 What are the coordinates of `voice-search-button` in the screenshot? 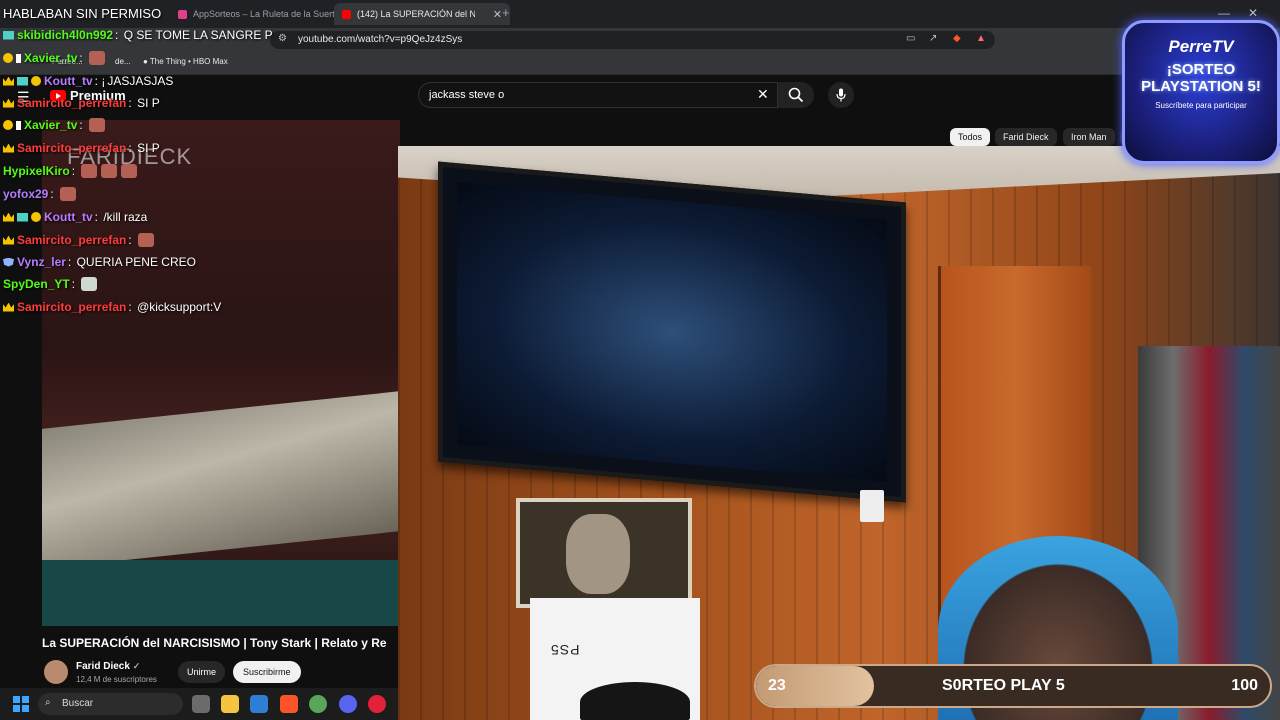 It's located at (841, 95).